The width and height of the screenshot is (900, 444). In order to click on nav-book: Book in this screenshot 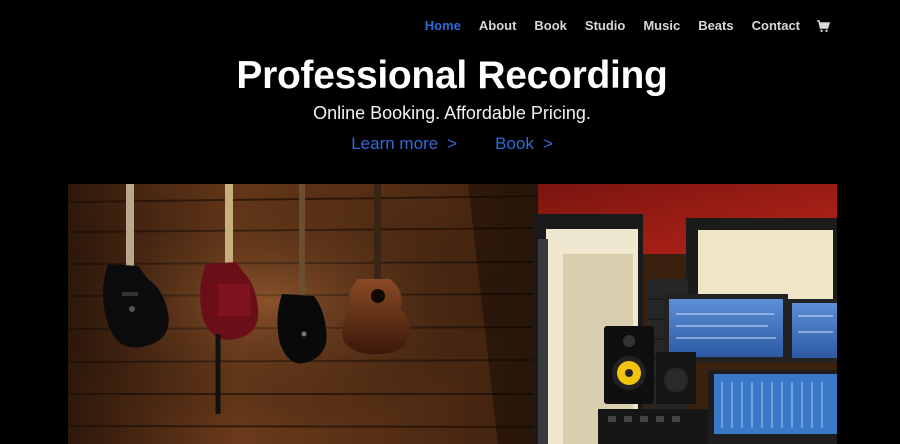, I will do `click(550, 26)`.